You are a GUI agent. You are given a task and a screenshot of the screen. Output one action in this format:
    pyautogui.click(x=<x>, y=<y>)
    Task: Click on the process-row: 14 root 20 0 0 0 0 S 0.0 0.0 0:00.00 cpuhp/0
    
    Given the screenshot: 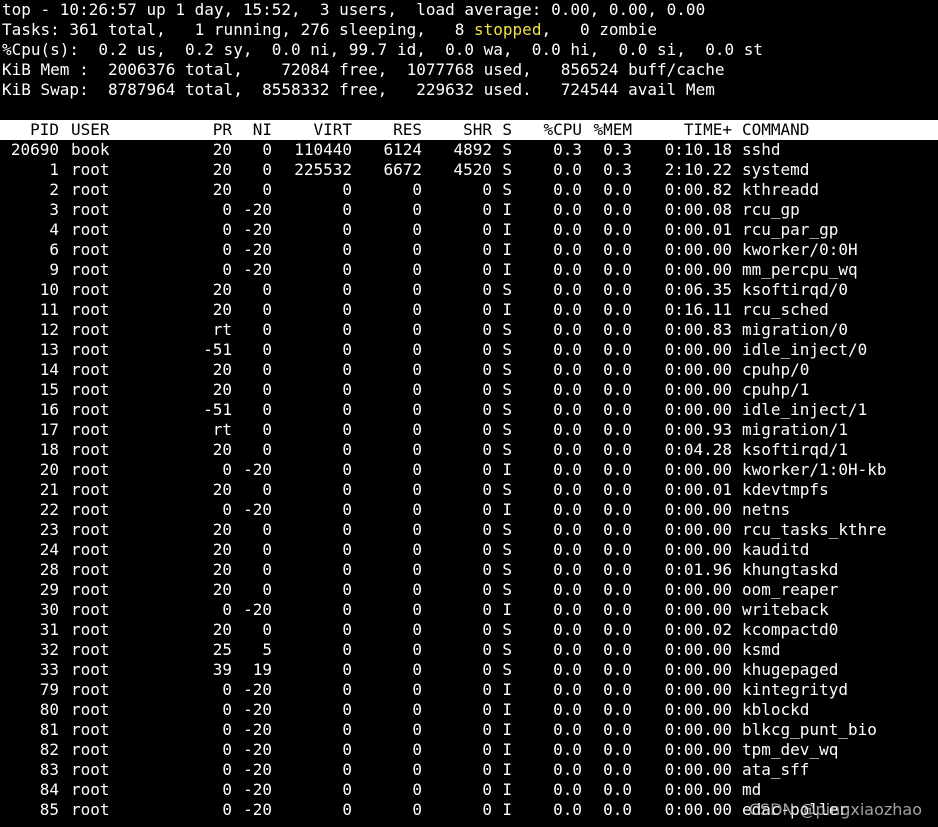 What is the action you would take?
    pyautogui.click(x=470, y=370)
    